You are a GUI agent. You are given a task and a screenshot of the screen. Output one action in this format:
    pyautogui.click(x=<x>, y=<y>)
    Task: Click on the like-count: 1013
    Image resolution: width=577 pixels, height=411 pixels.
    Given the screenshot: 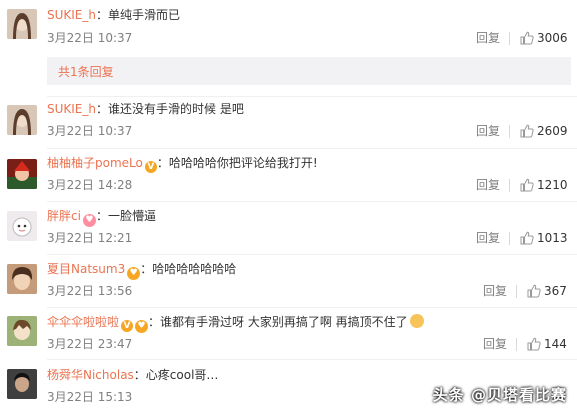 What is the action you would take?
    pyautogui.click(x=552, y=238)
    